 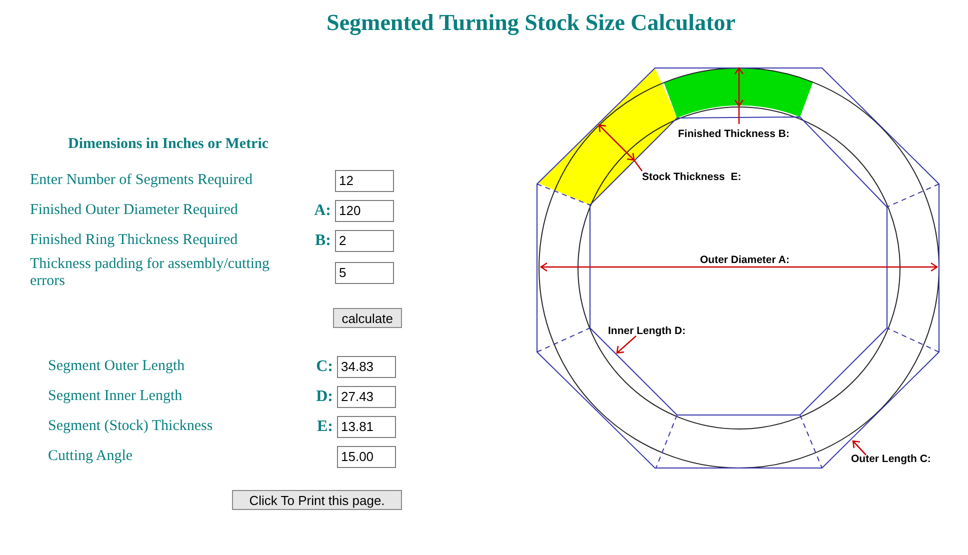 What do you see at coordinates (116, 396) in the screenshot?
I see `field-label: Segment Inner Length` at bounding box center [116, 396].